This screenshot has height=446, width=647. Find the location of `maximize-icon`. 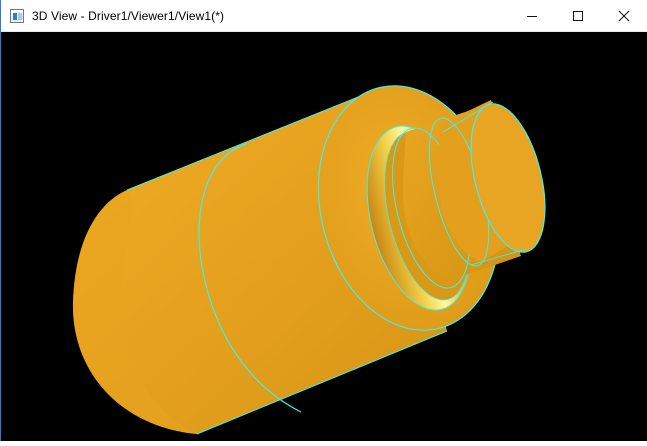

maximize-icon is located at coordinates (578, 15).